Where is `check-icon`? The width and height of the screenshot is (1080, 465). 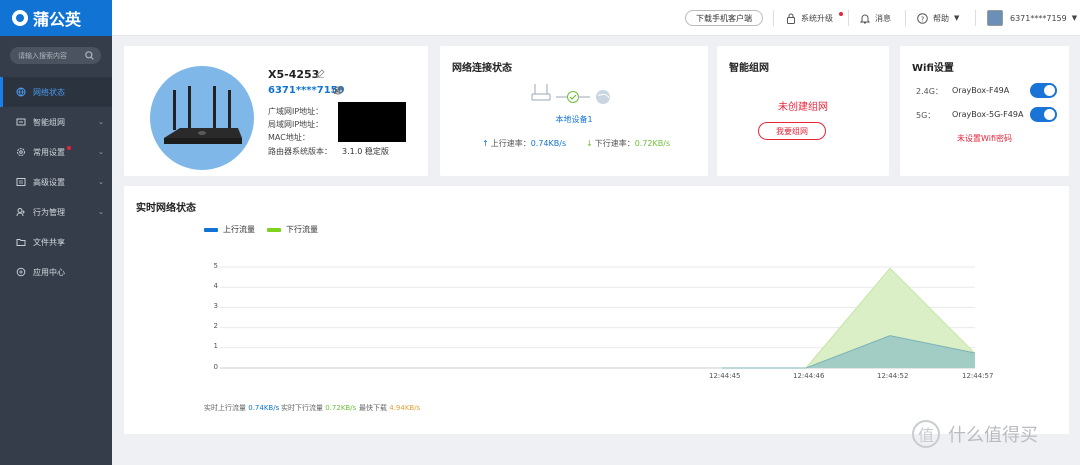 check-icon is located at coordinates (573, 97).